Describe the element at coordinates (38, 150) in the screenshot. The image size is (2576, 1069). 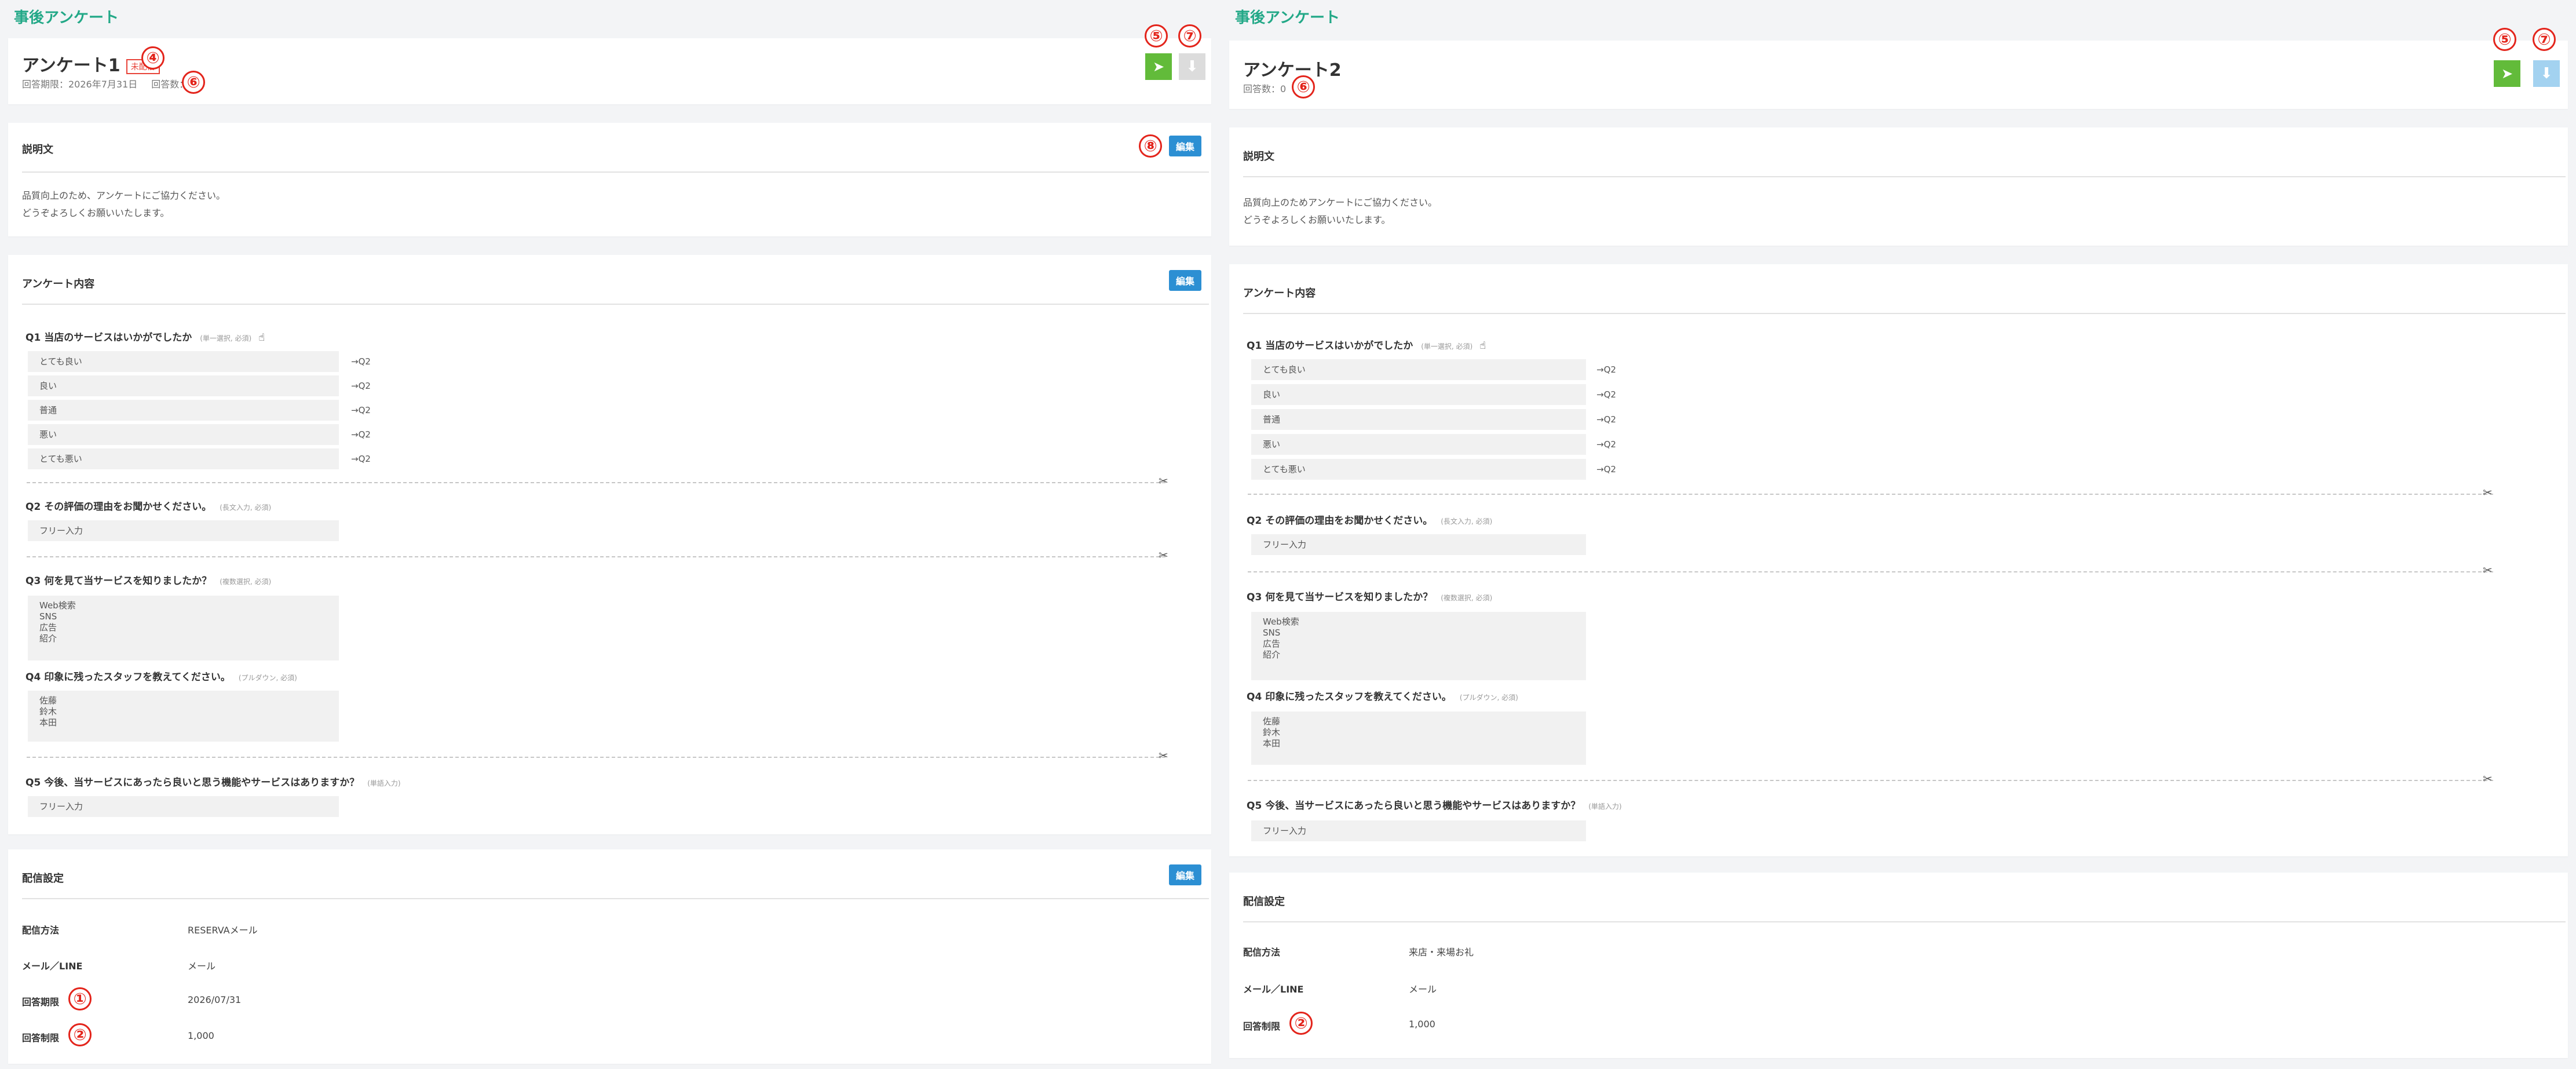
I see `description-title: 説明文` at that location.